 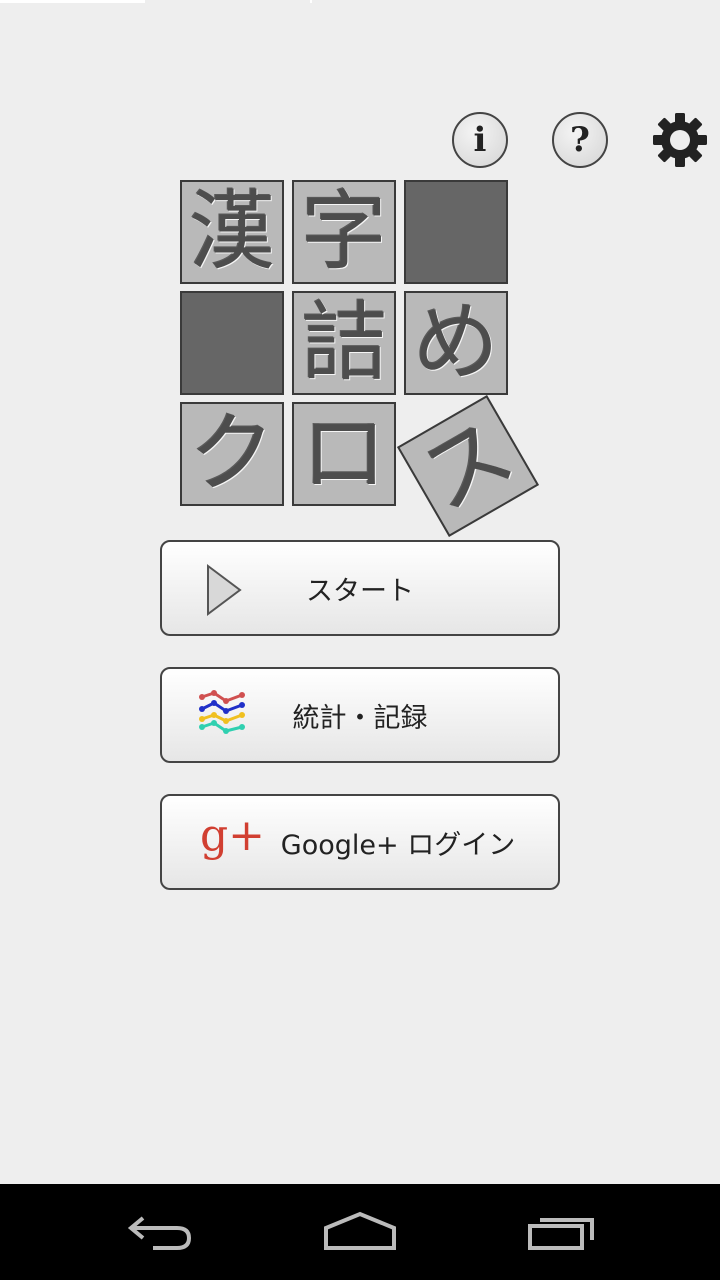 I want to click on start-button: スタート, so click(x=360, y=588).